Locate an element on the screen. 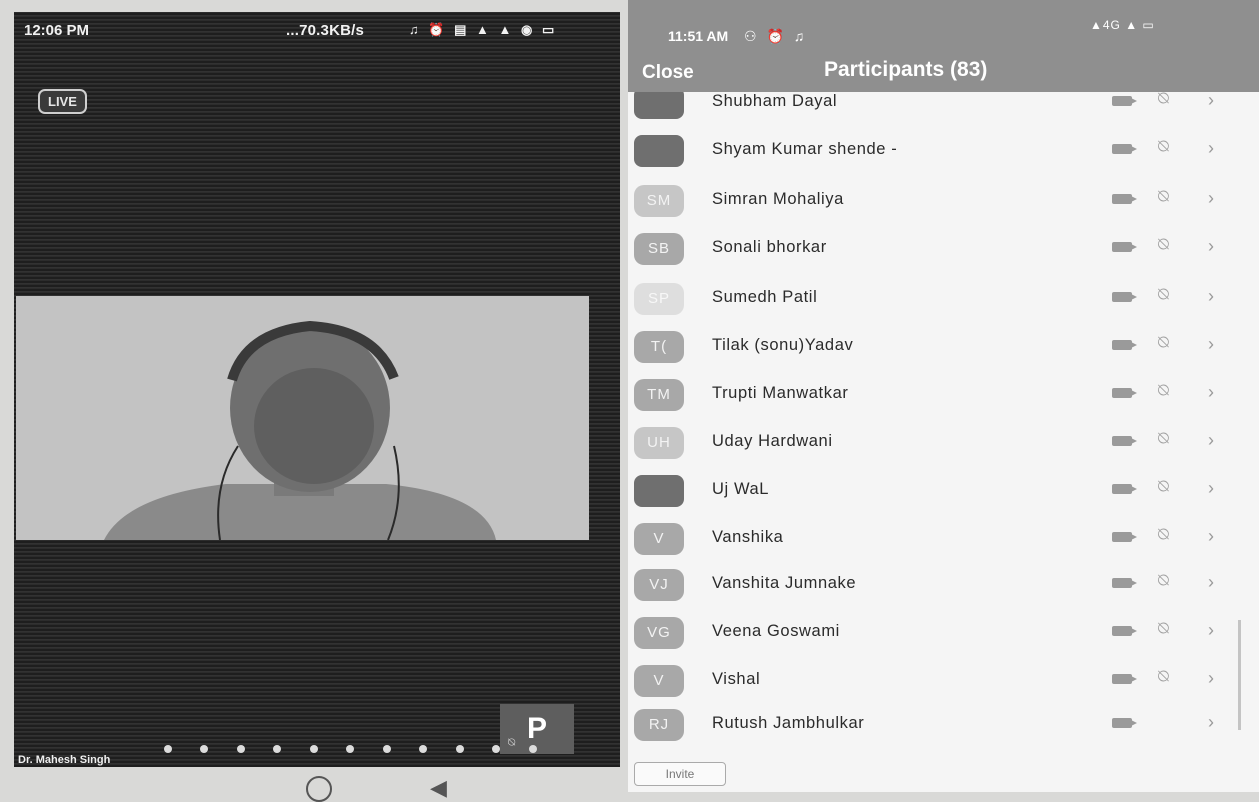 This screenshot has height=802, width=1259. avatar: SP is located at coordinates (659, 299).